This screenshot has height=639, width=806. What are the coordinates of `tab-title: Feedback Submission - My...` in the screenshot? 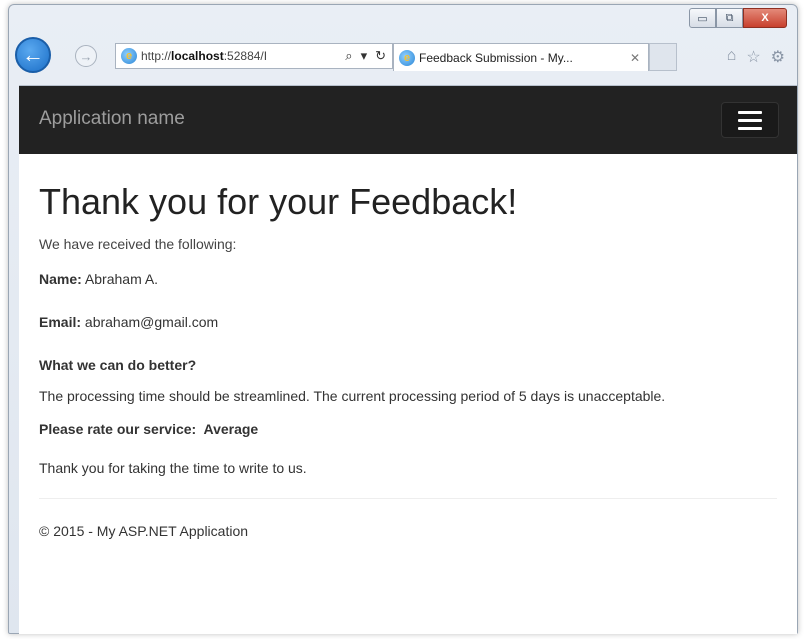 It's located at (519, 58).